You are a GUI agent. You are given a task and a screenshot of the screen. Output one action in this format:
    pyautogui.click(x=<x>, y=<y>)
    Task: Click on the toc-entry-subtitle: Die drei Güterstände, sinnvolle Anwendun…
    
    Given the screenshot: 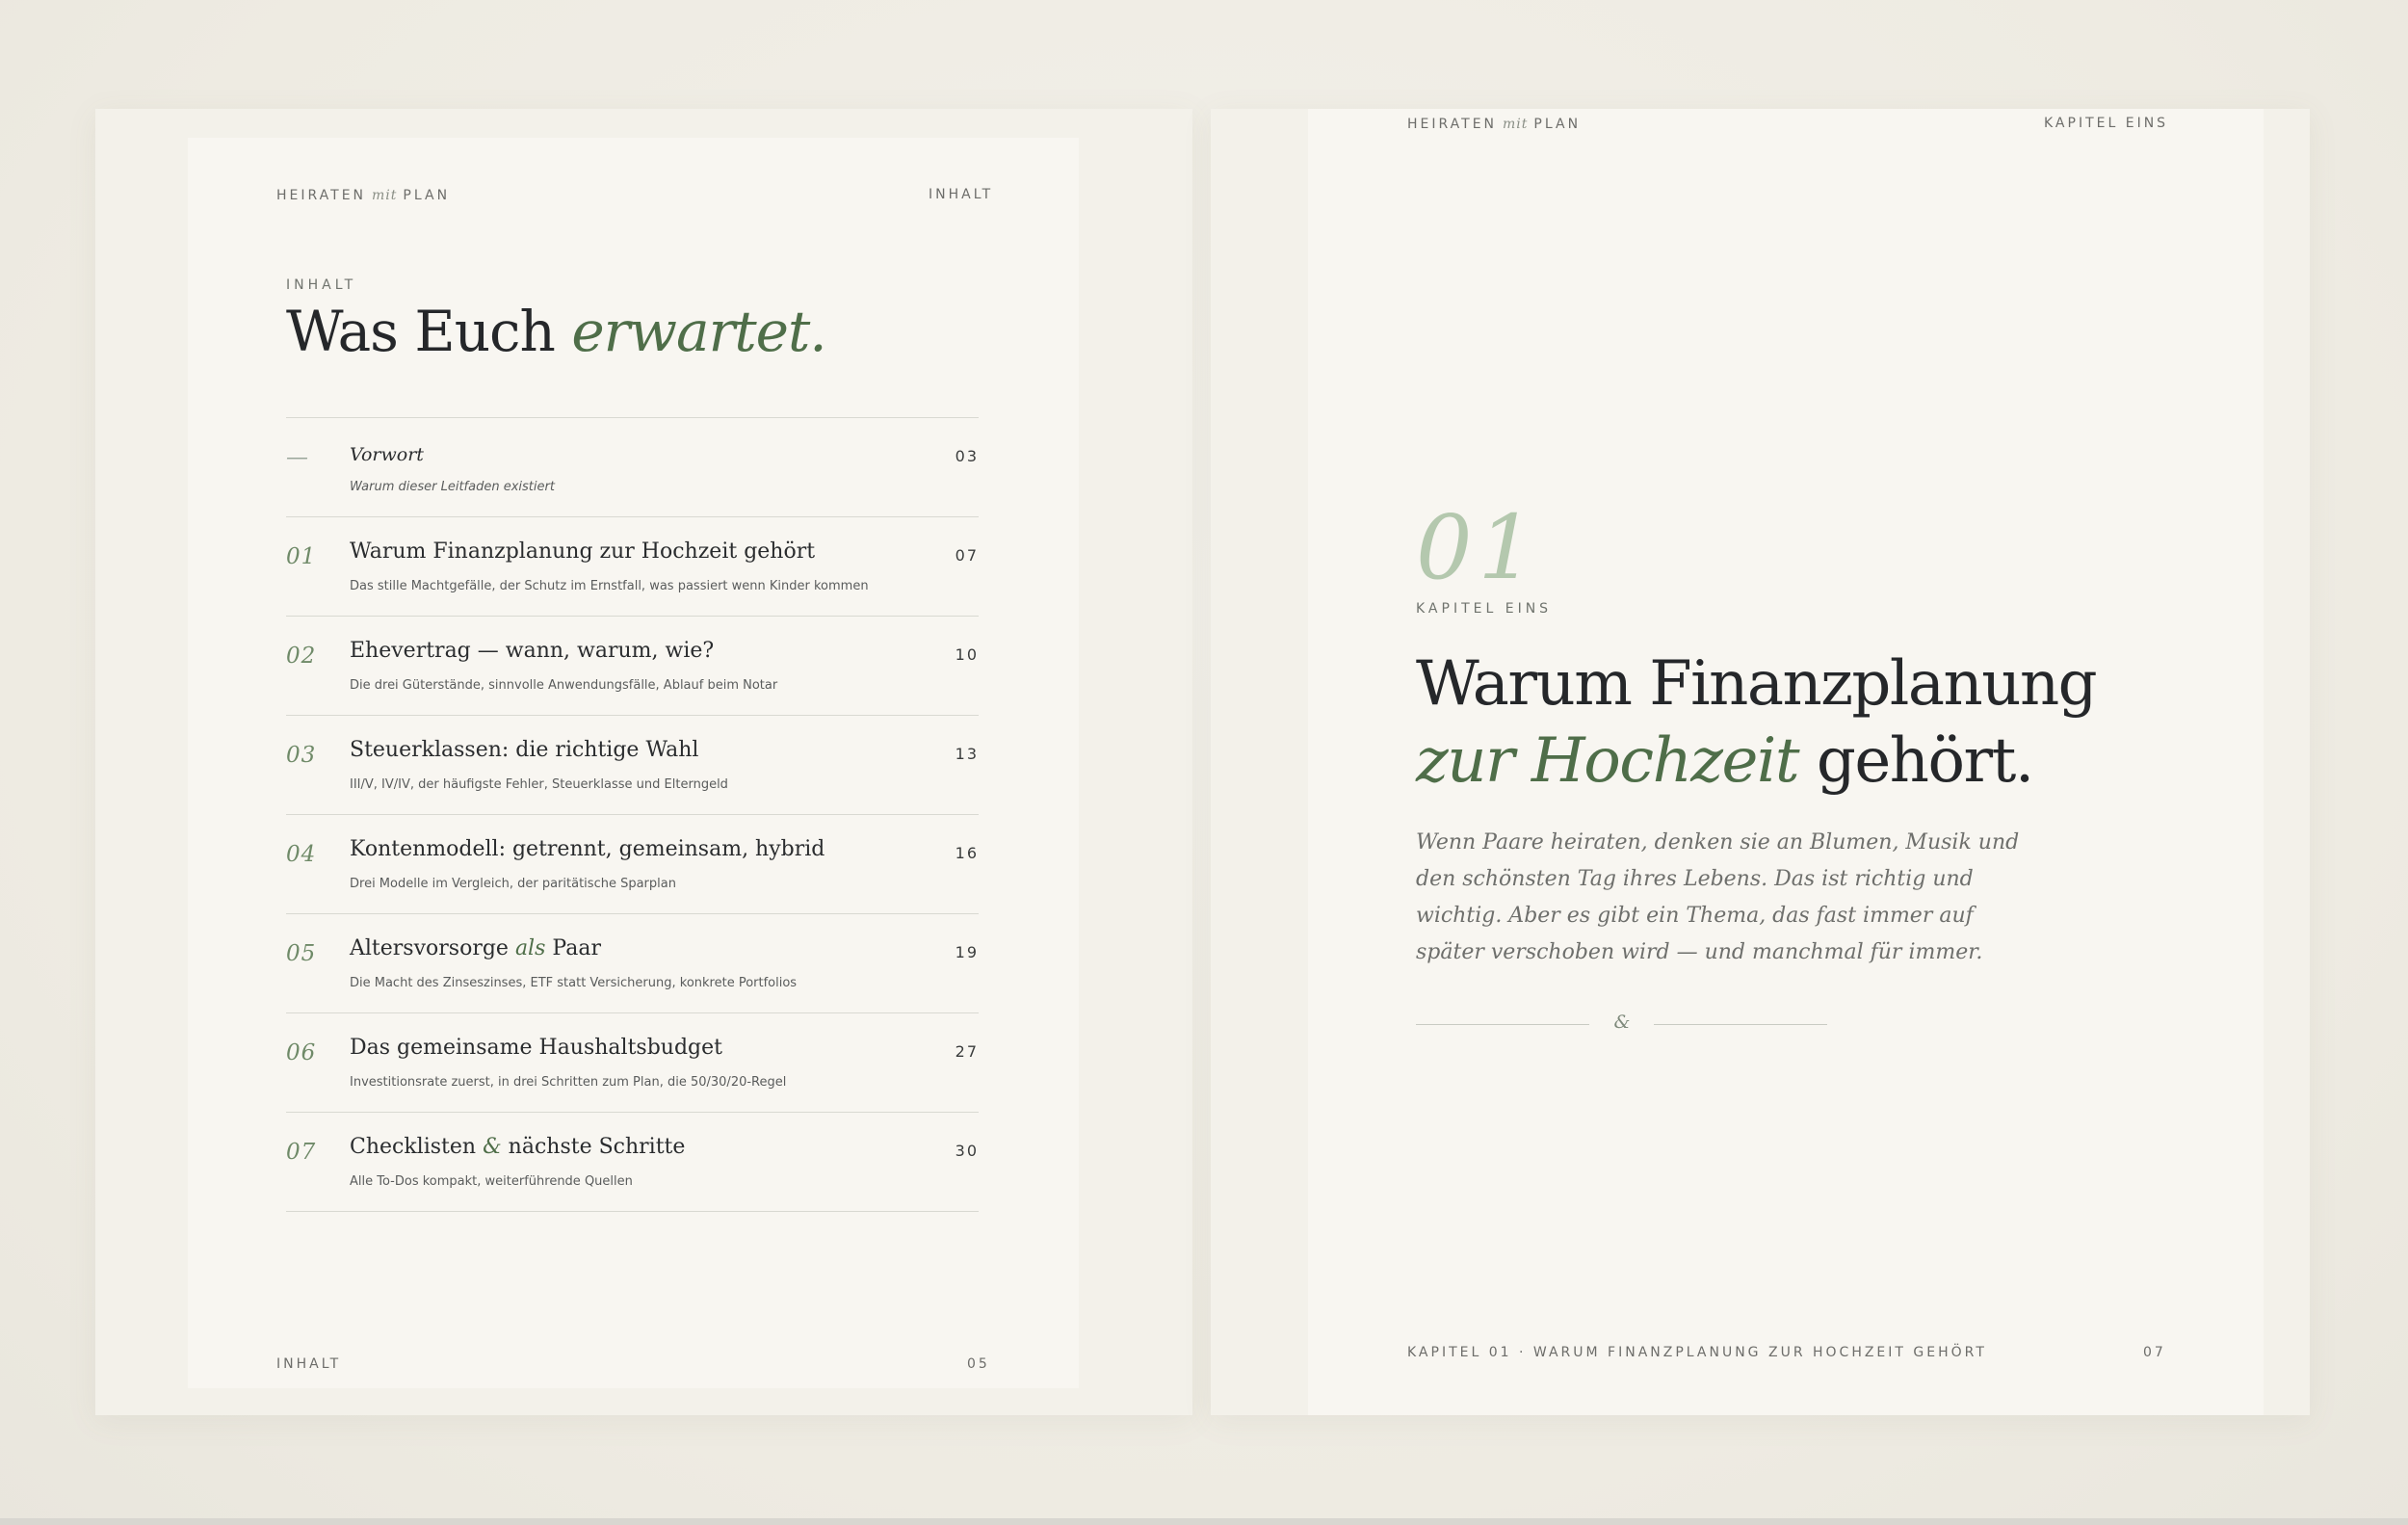 What is the action you would take?
    pyautogui.click(x=564, y=686)
    